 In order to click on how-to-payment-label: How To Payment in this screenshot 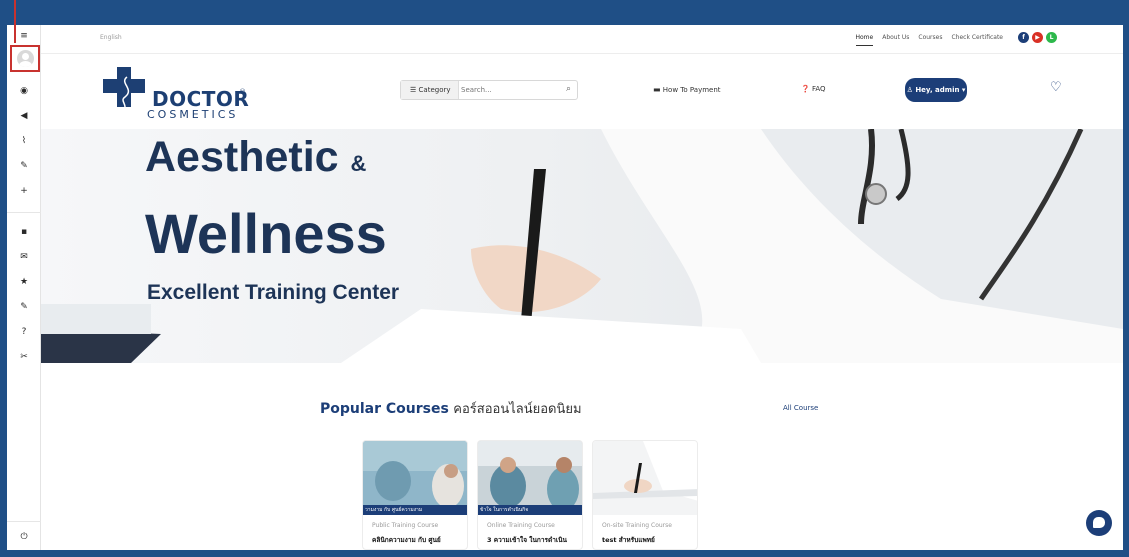, I will do `click(691, 90)`.